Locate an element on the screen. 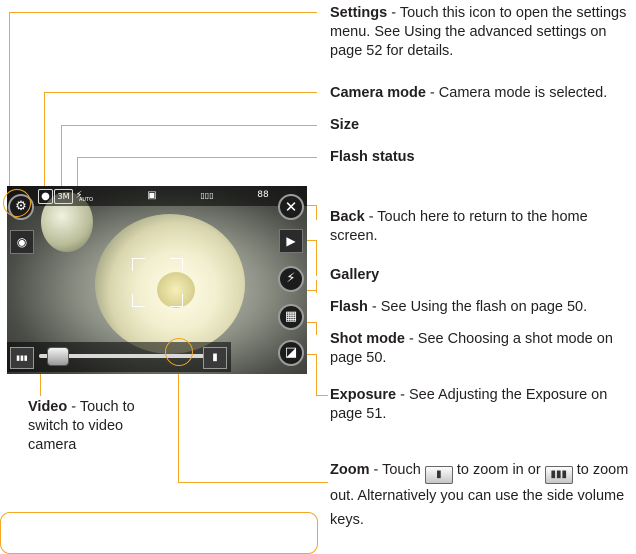 The height and width of the screenshot is (554, 636). exposure-icon: ◪ is located at coordinates (291, 353).